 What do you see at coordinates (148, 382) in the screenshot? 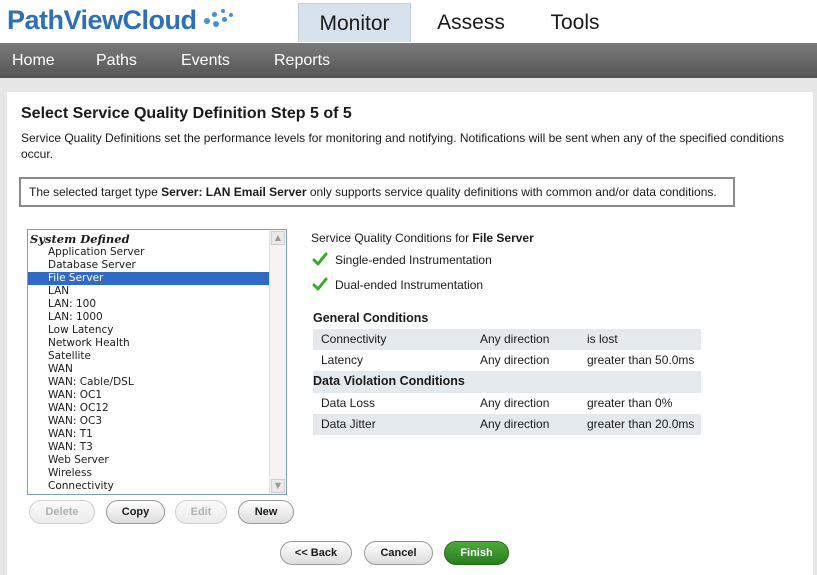
I see `list-item: WAN: Cable/DSL` at bounding box center [148, 382].